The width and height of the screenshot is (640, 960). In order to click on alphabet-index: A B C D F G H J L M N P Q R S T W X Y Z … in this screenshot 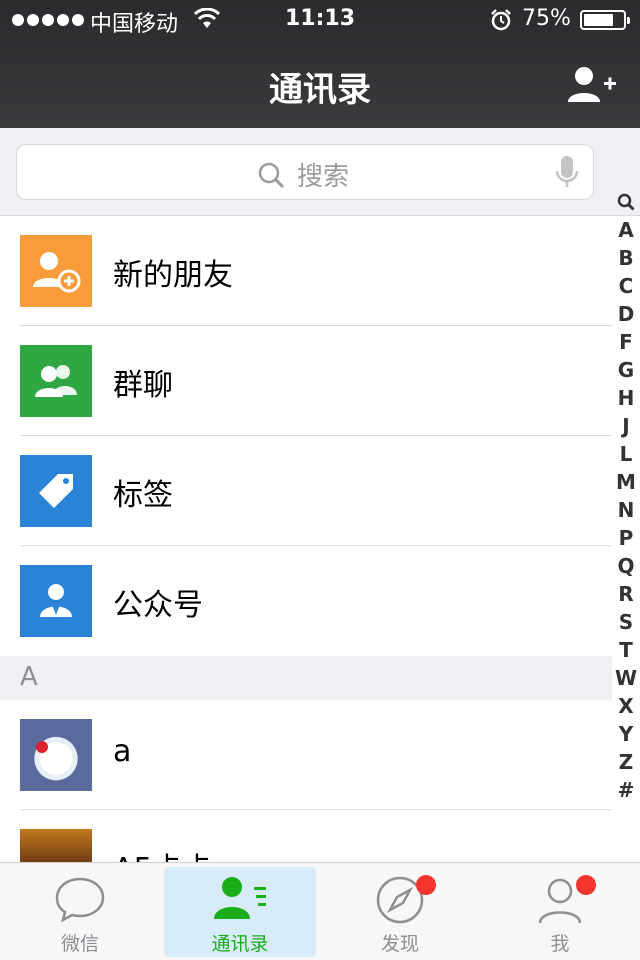, I will do `click(626, 496)`.